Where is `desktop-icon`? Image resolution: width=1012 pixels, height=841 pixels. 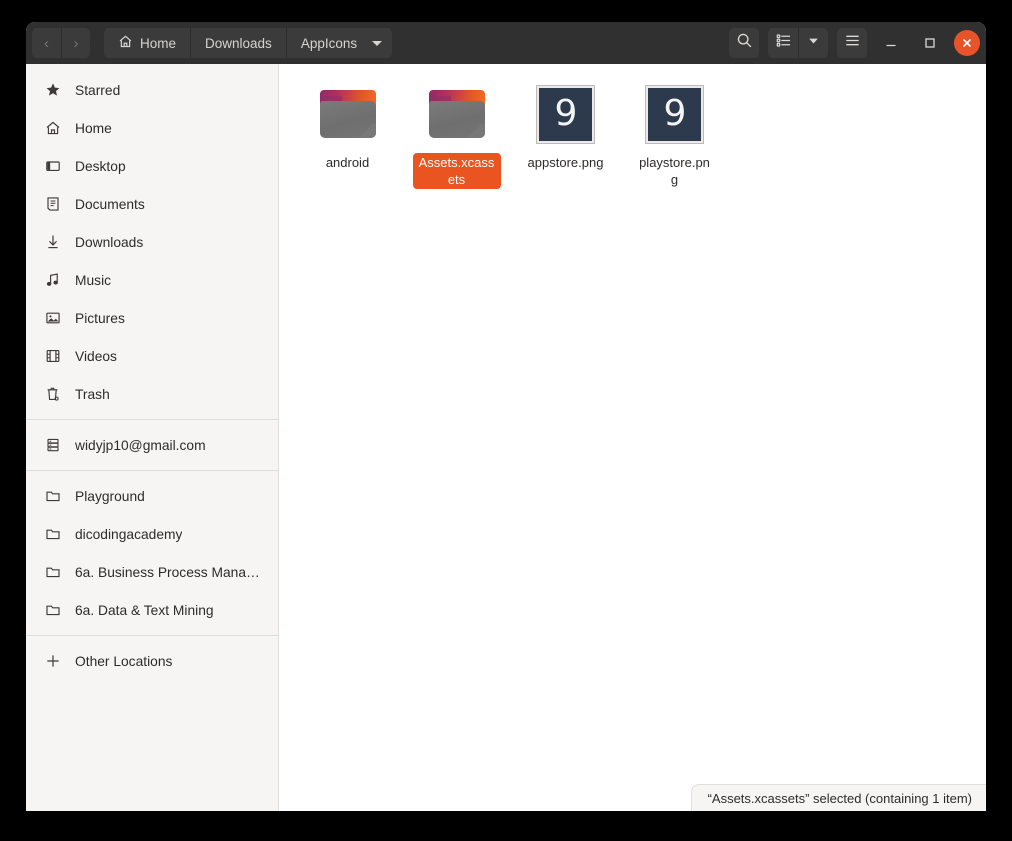 desktop-icon is located at coordinates (52, 166).